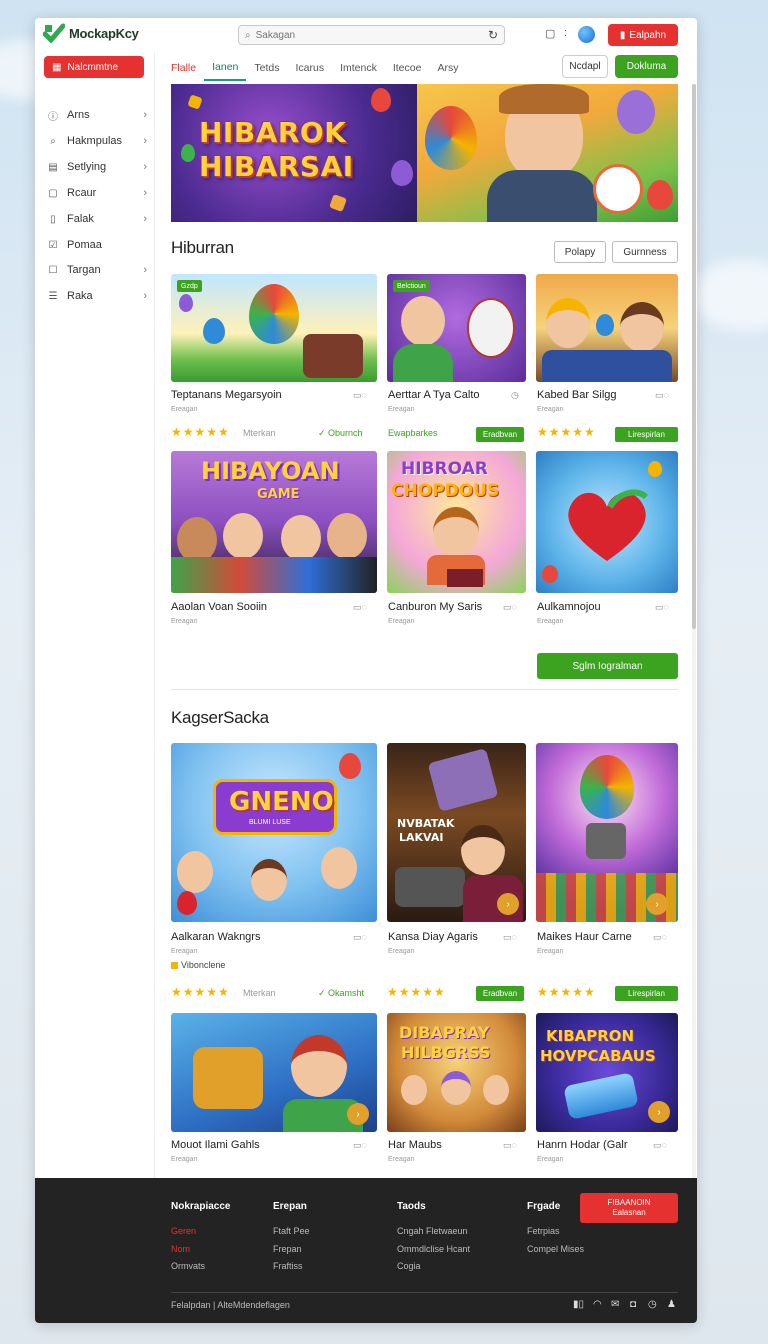 The height and width of the screenshot is (1344, 768). What do you see at coordinates (333, 356) in the screenshot?
I see `robot-character` at bounding box center [333, 356].